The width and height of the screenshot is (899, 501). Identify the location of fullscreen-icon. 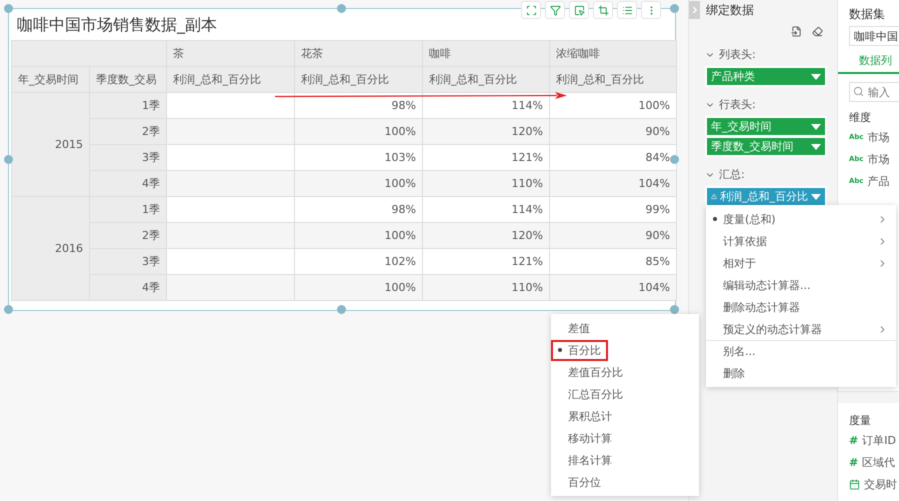
(531, 10).